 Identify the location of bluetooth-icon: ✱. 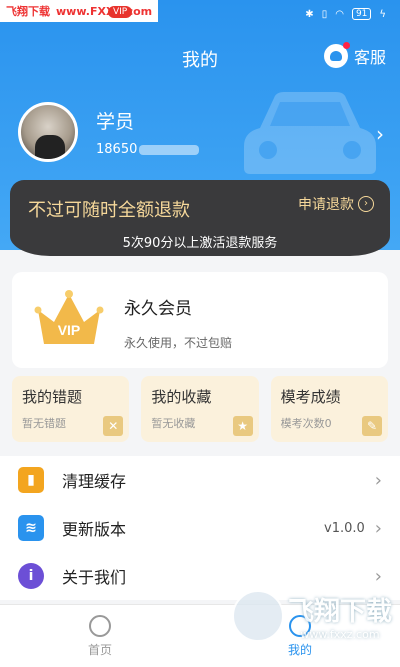
(309, 14).